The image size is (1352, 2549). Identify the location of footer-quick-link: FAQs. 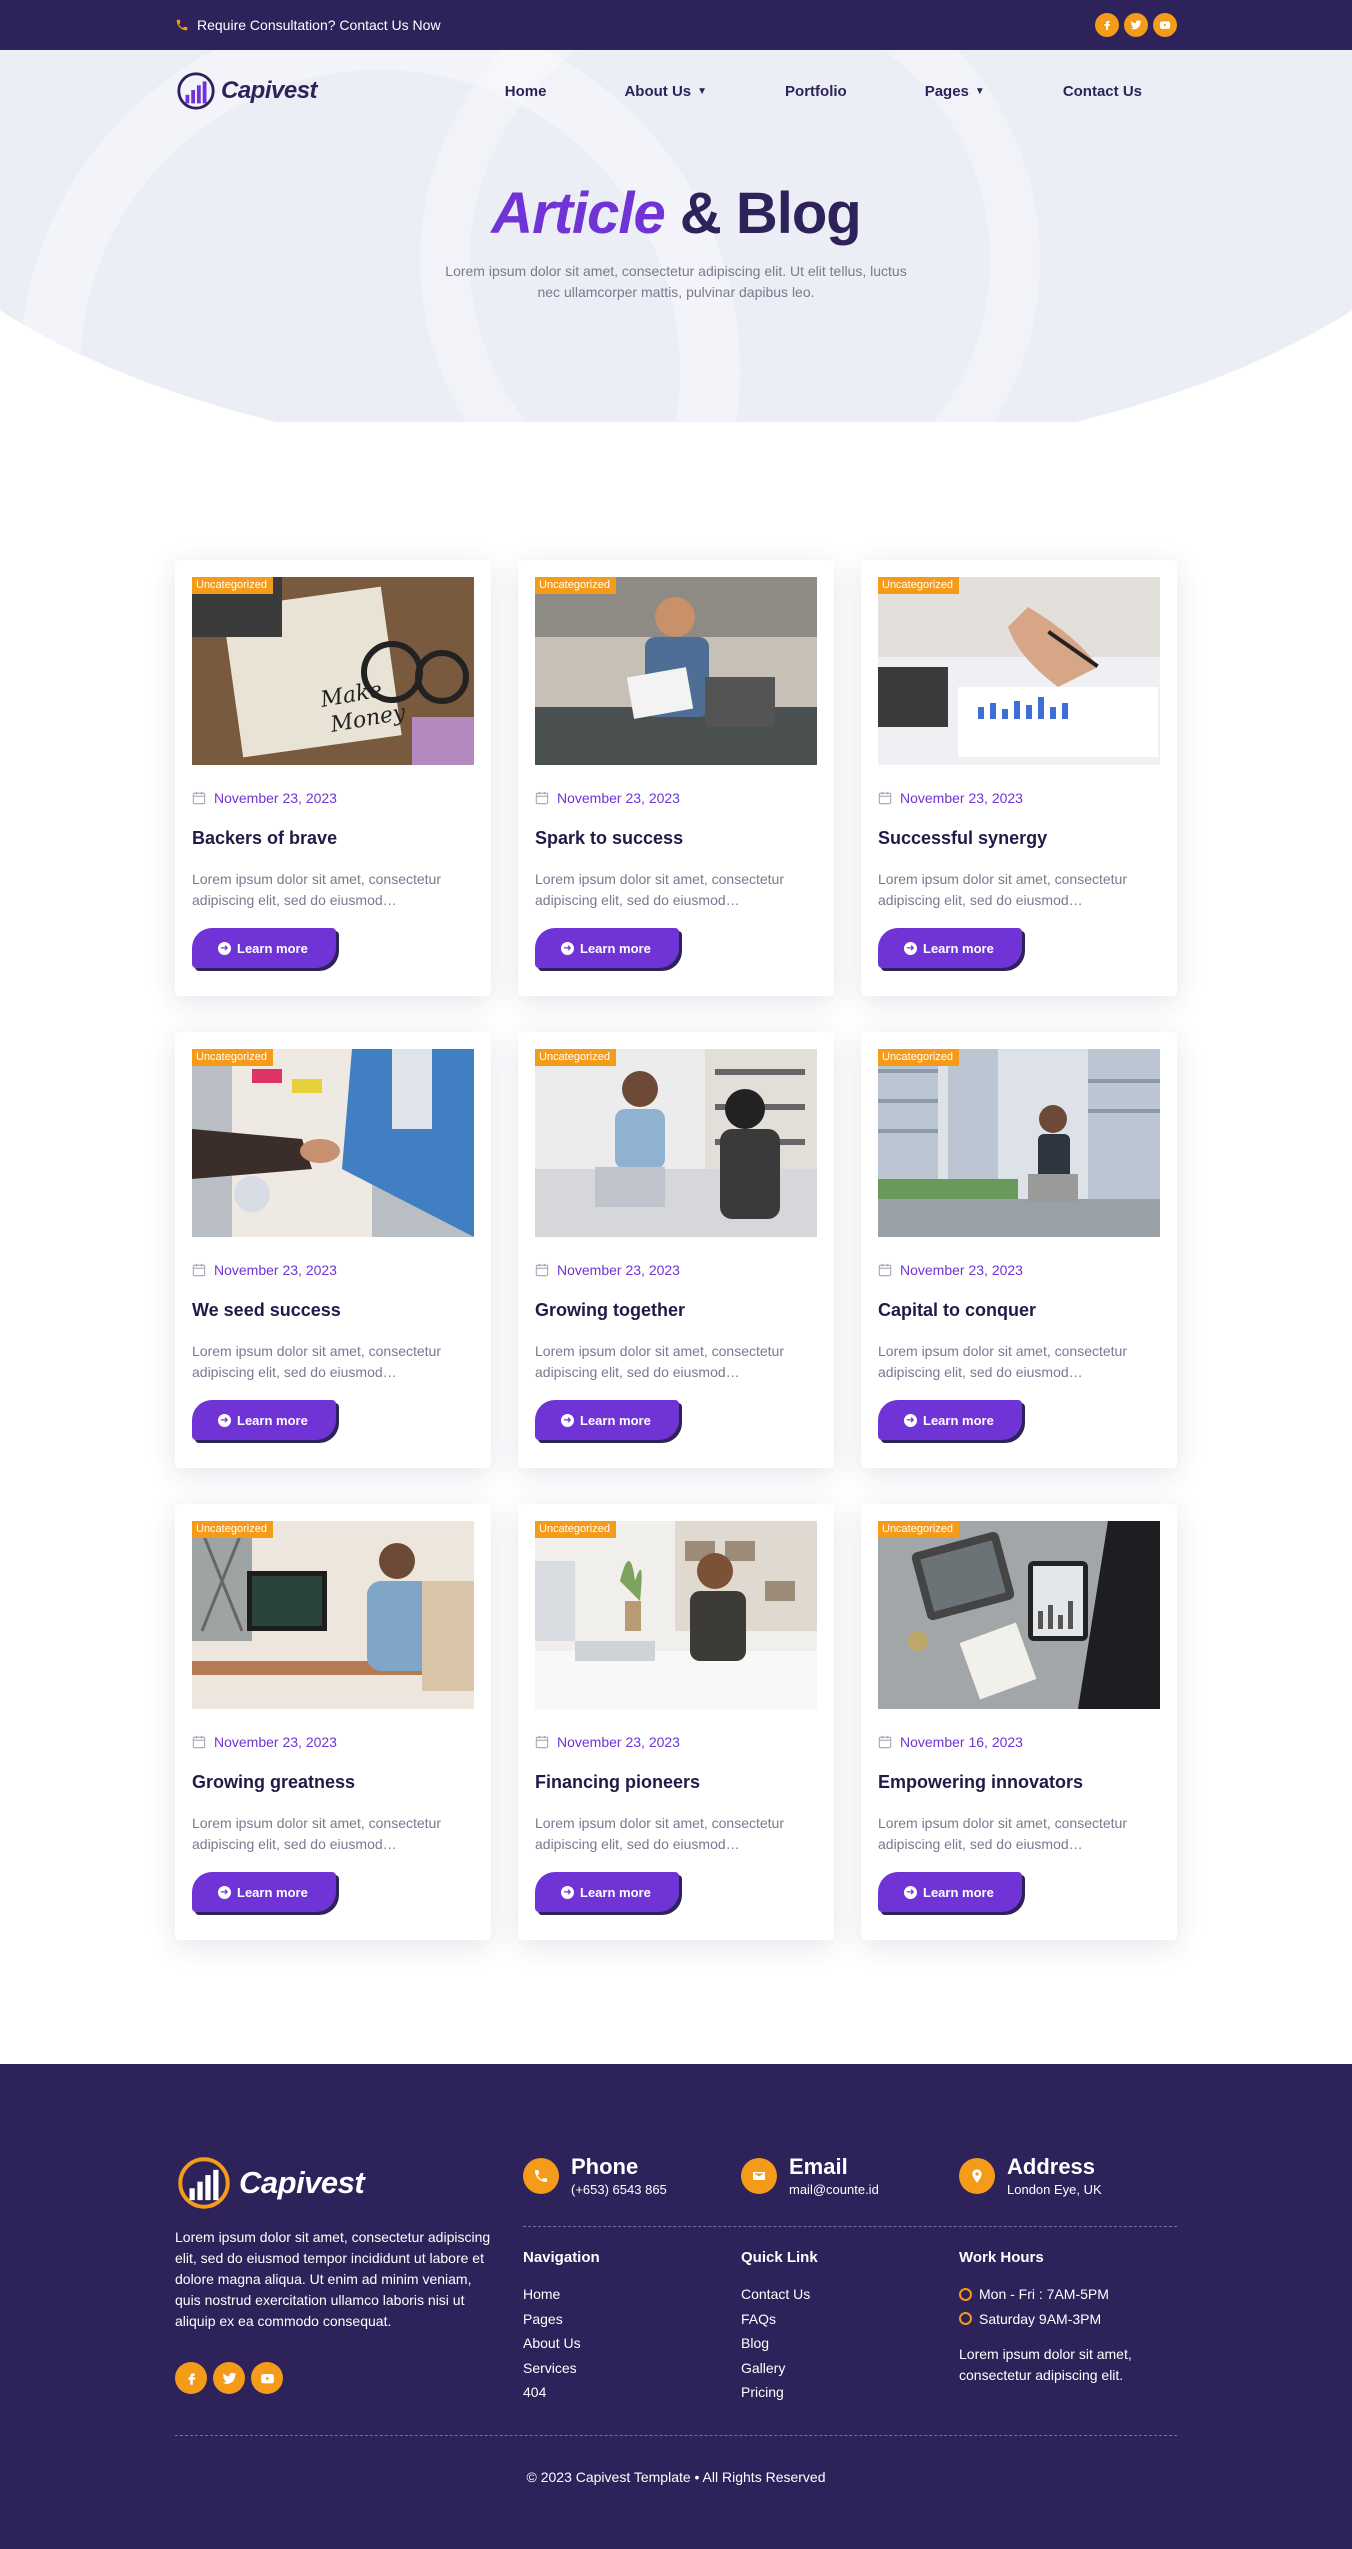
(850, 2319).